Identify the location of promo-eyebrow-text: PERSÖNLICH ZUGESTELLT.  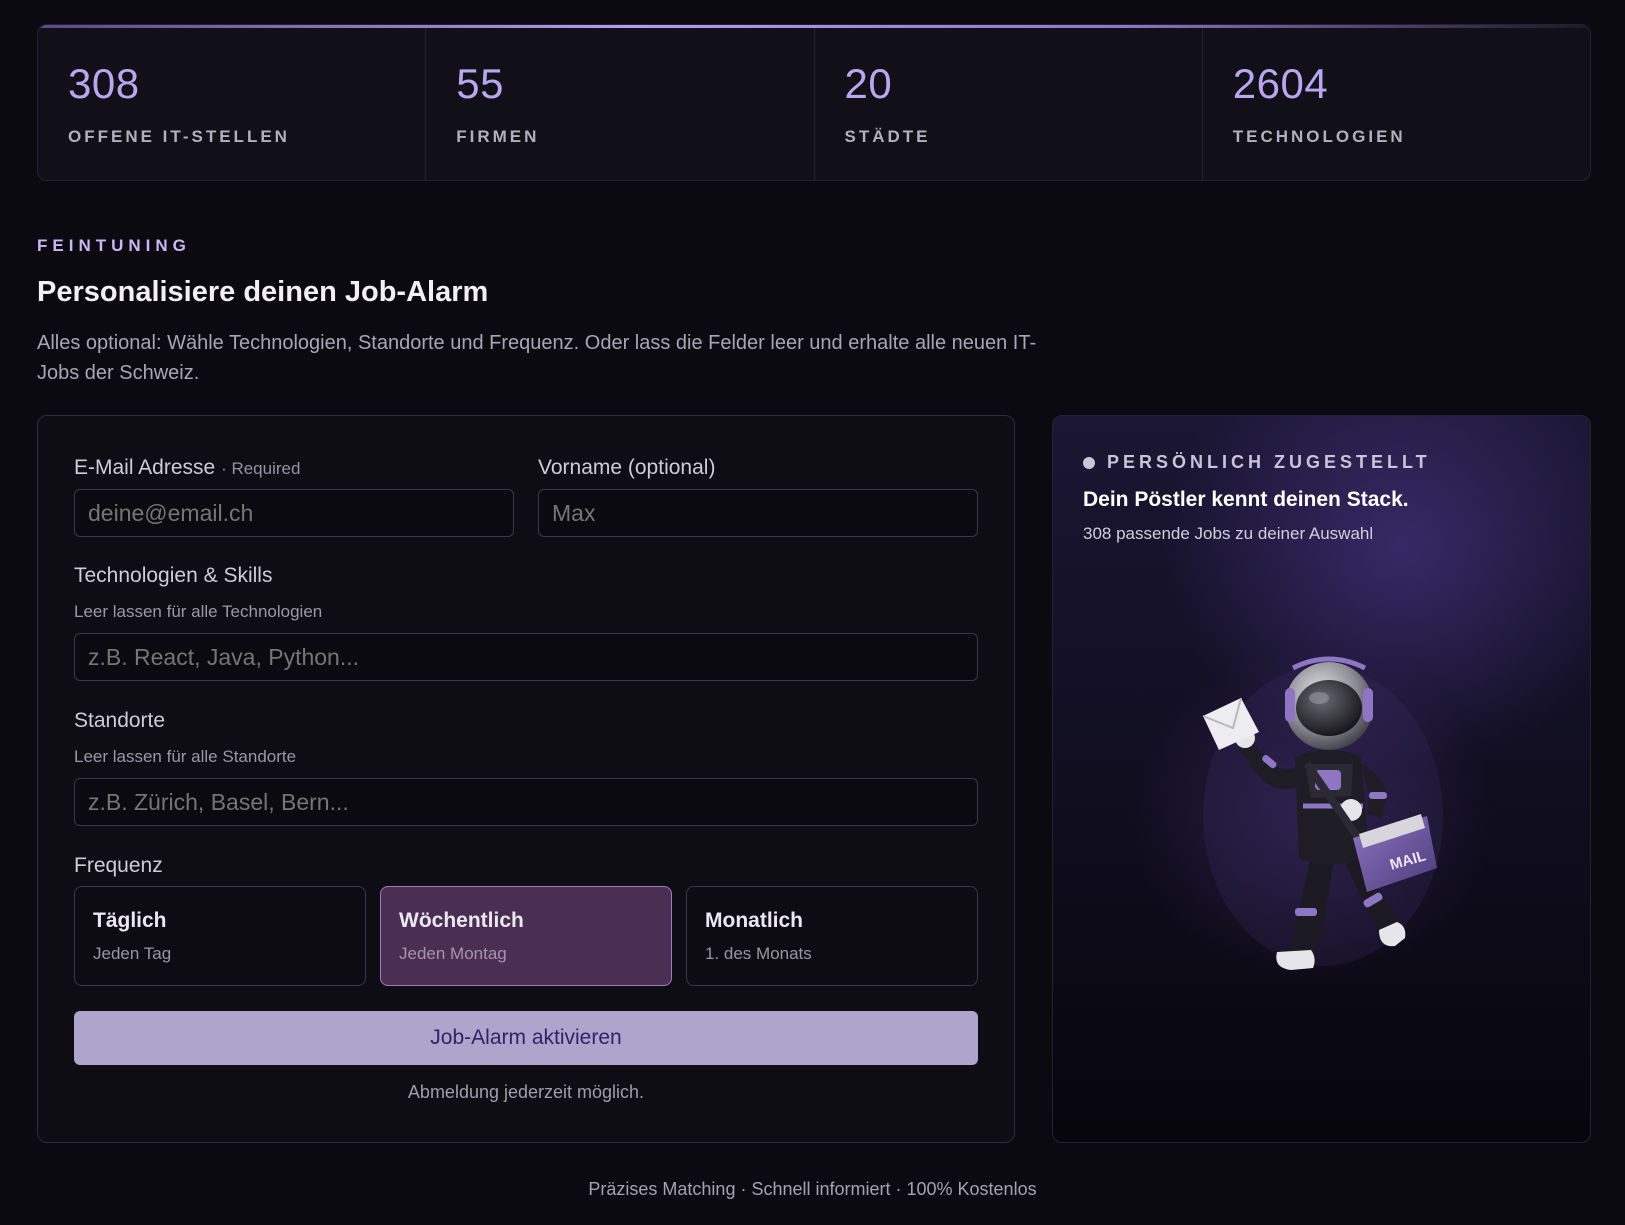
(1269, 462).